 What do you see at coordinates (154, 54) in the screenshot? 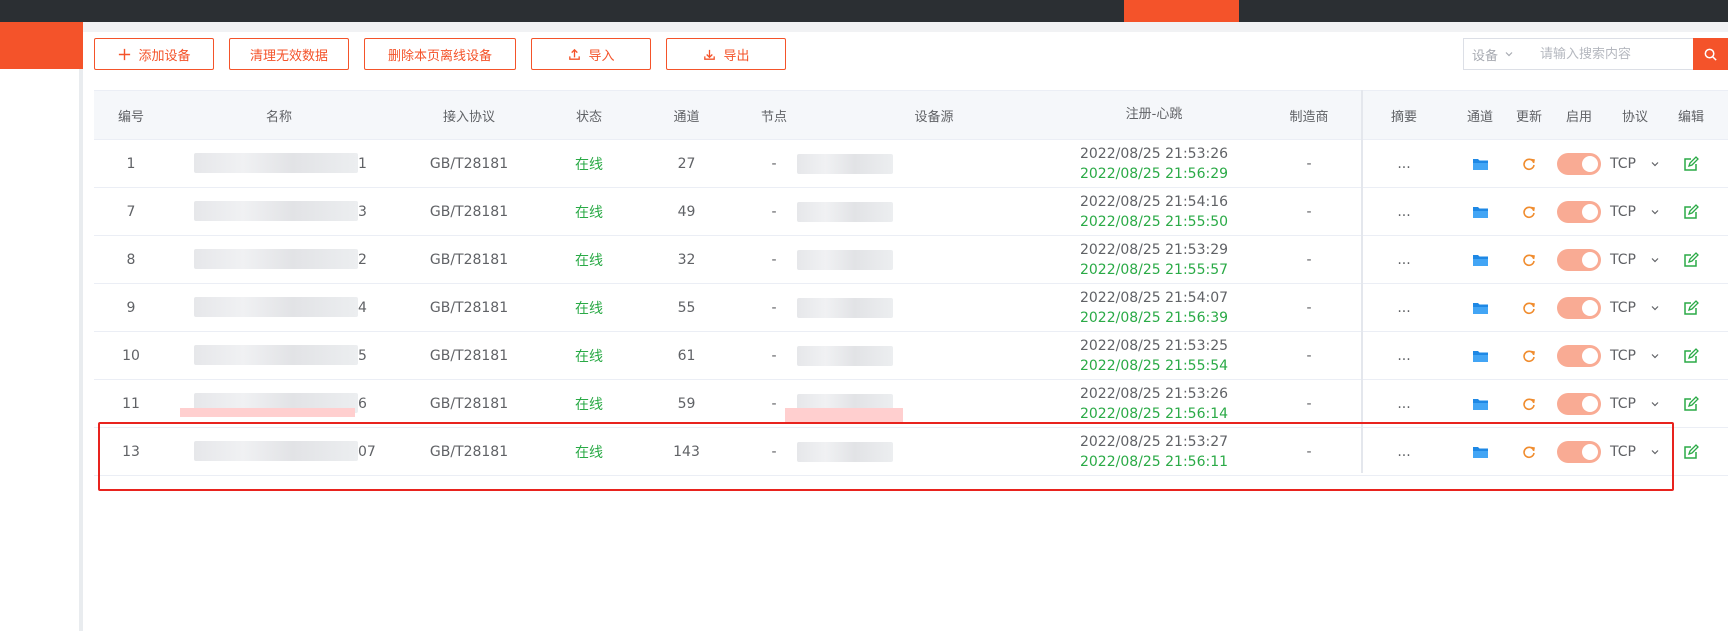
I see `add-device-button: 添加设备` at bounding box center [154, 54].